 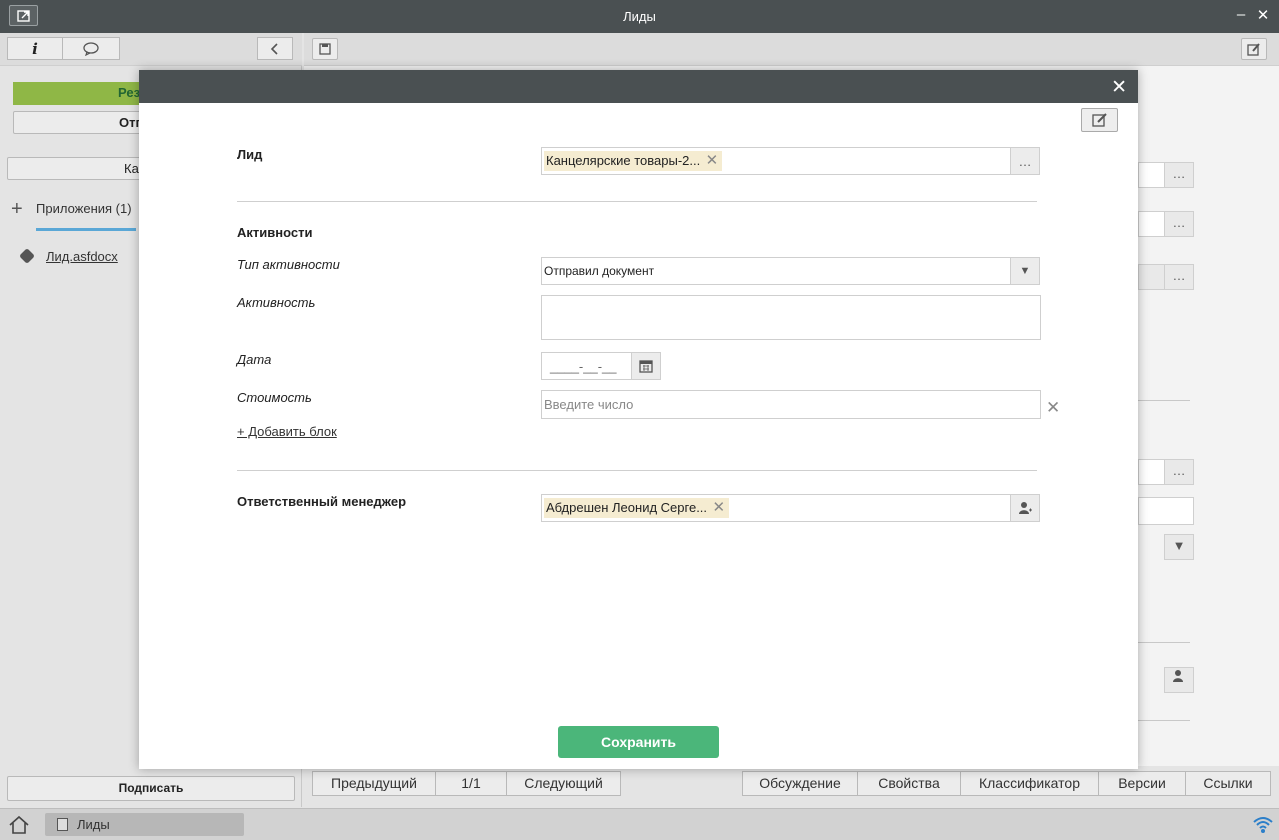 What do you see at coordinates (27, 256) in the screenshot?
I see `file-icon` at bounding box center [27, 256].